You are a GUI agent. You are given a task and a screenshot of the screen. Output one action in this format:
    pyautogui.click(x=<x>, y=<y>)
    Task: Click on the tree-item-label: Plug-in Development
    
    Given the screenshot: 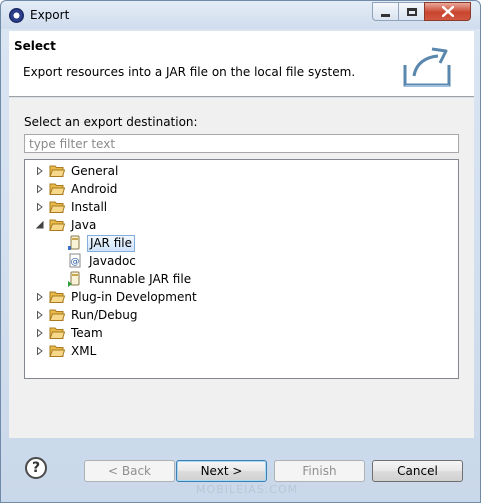 What is the action you would take?
    pyautogui.click(x=134, y=297)
    